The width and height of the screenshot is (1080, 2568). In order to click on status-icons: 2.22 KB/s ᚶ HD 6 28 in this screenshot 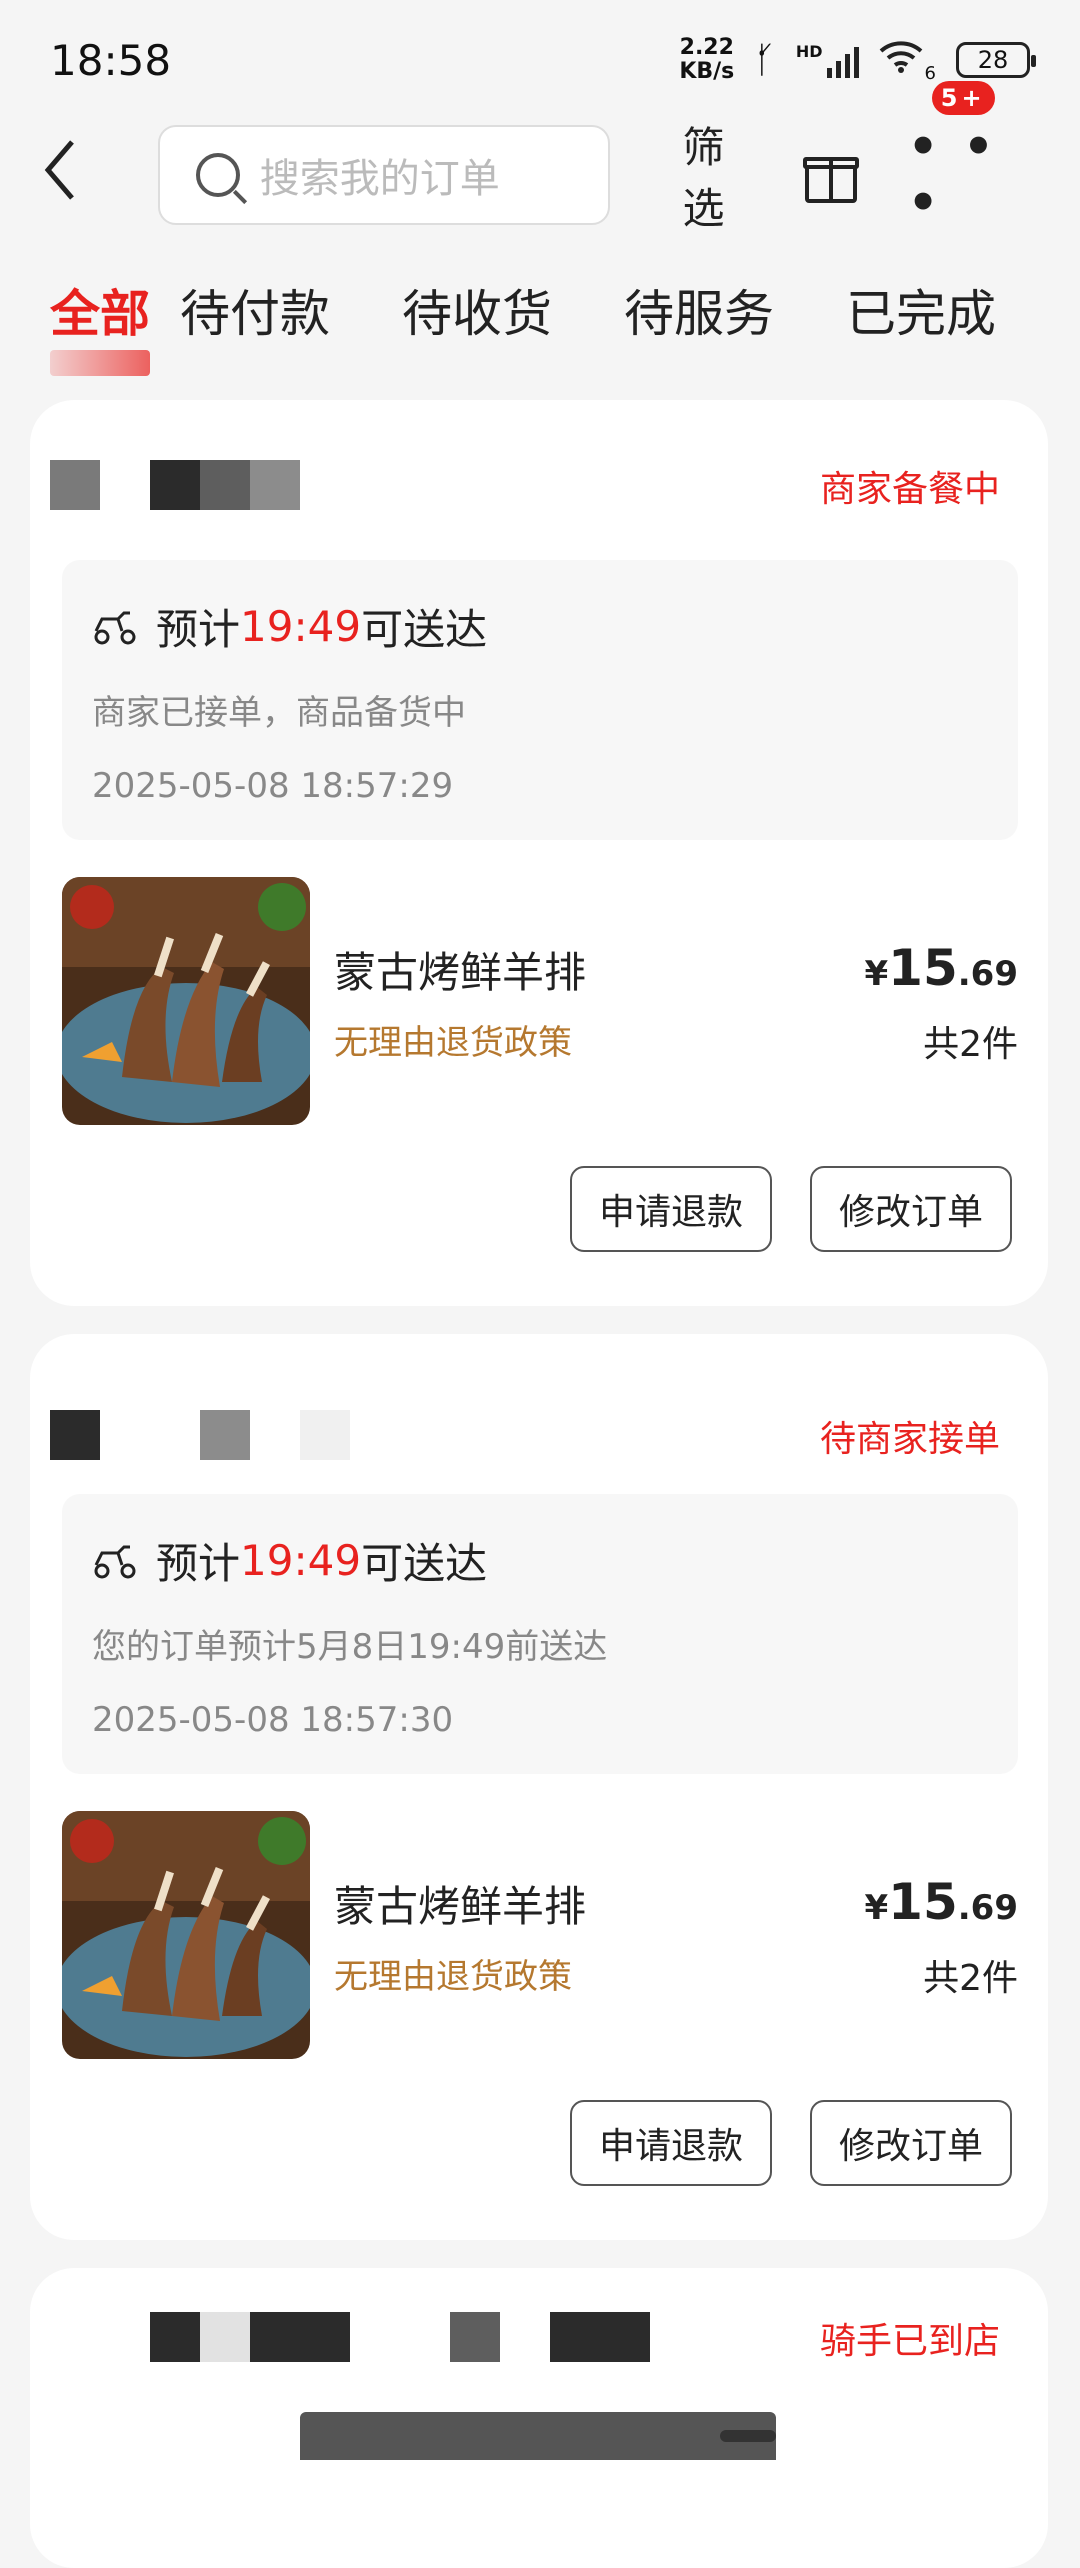, I will do `click(857, 60)`.